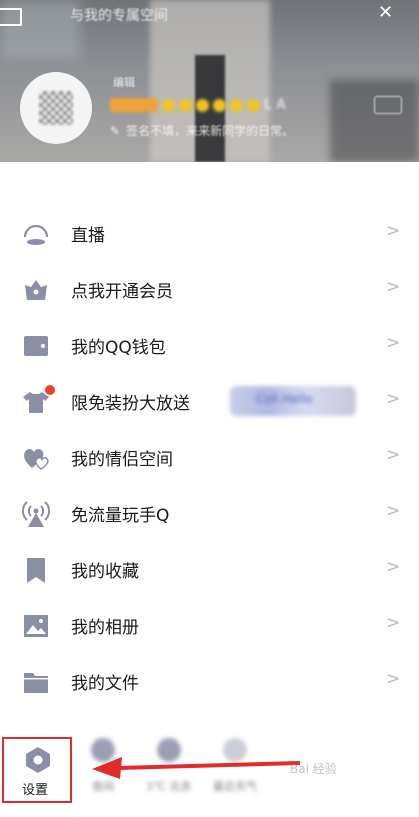 The image size is (419, 817). I want to click on bookmark-icon, so click(36, 570).